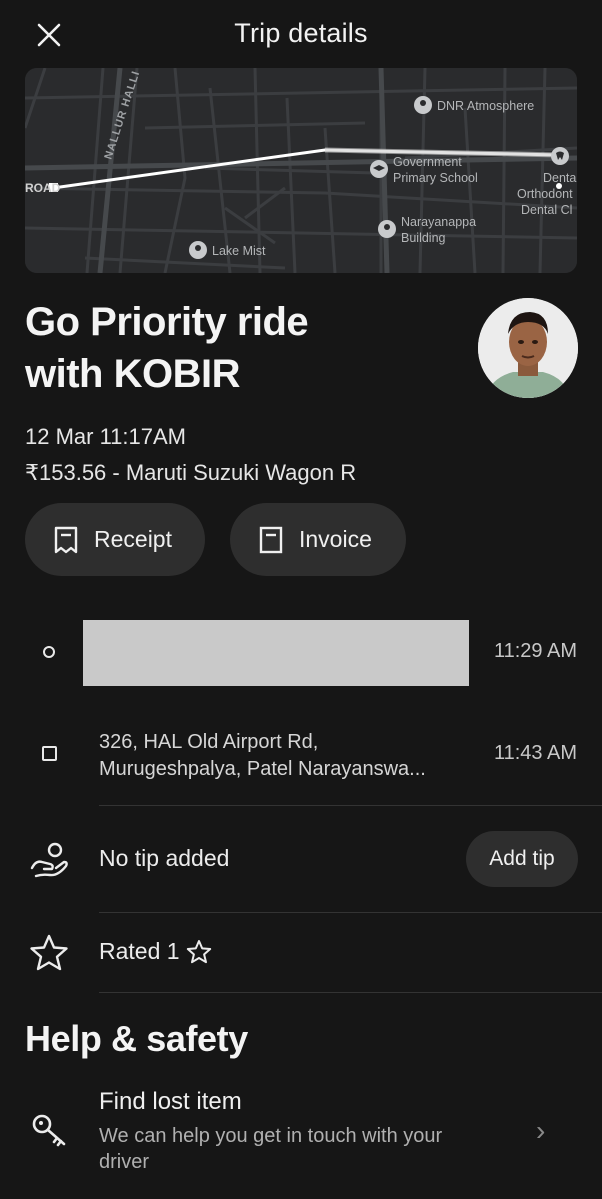 This screenshot has height=1199, width=602. What do you see at coordinates (139, 951) in the screenshot?
I see `rating-text: Rated 1` at bounding box center [139, 951].